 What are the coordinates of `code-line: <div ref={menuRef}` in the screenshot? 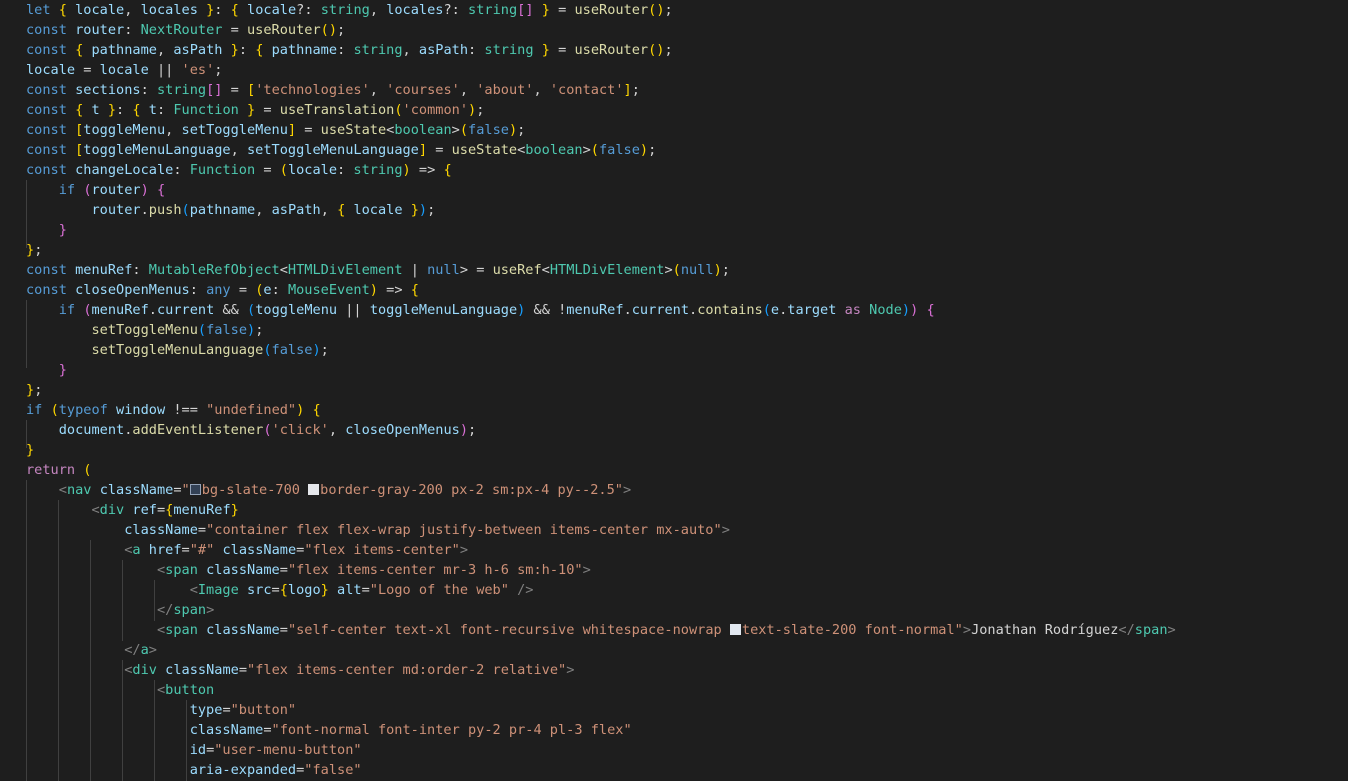 It's located at (674, 510).